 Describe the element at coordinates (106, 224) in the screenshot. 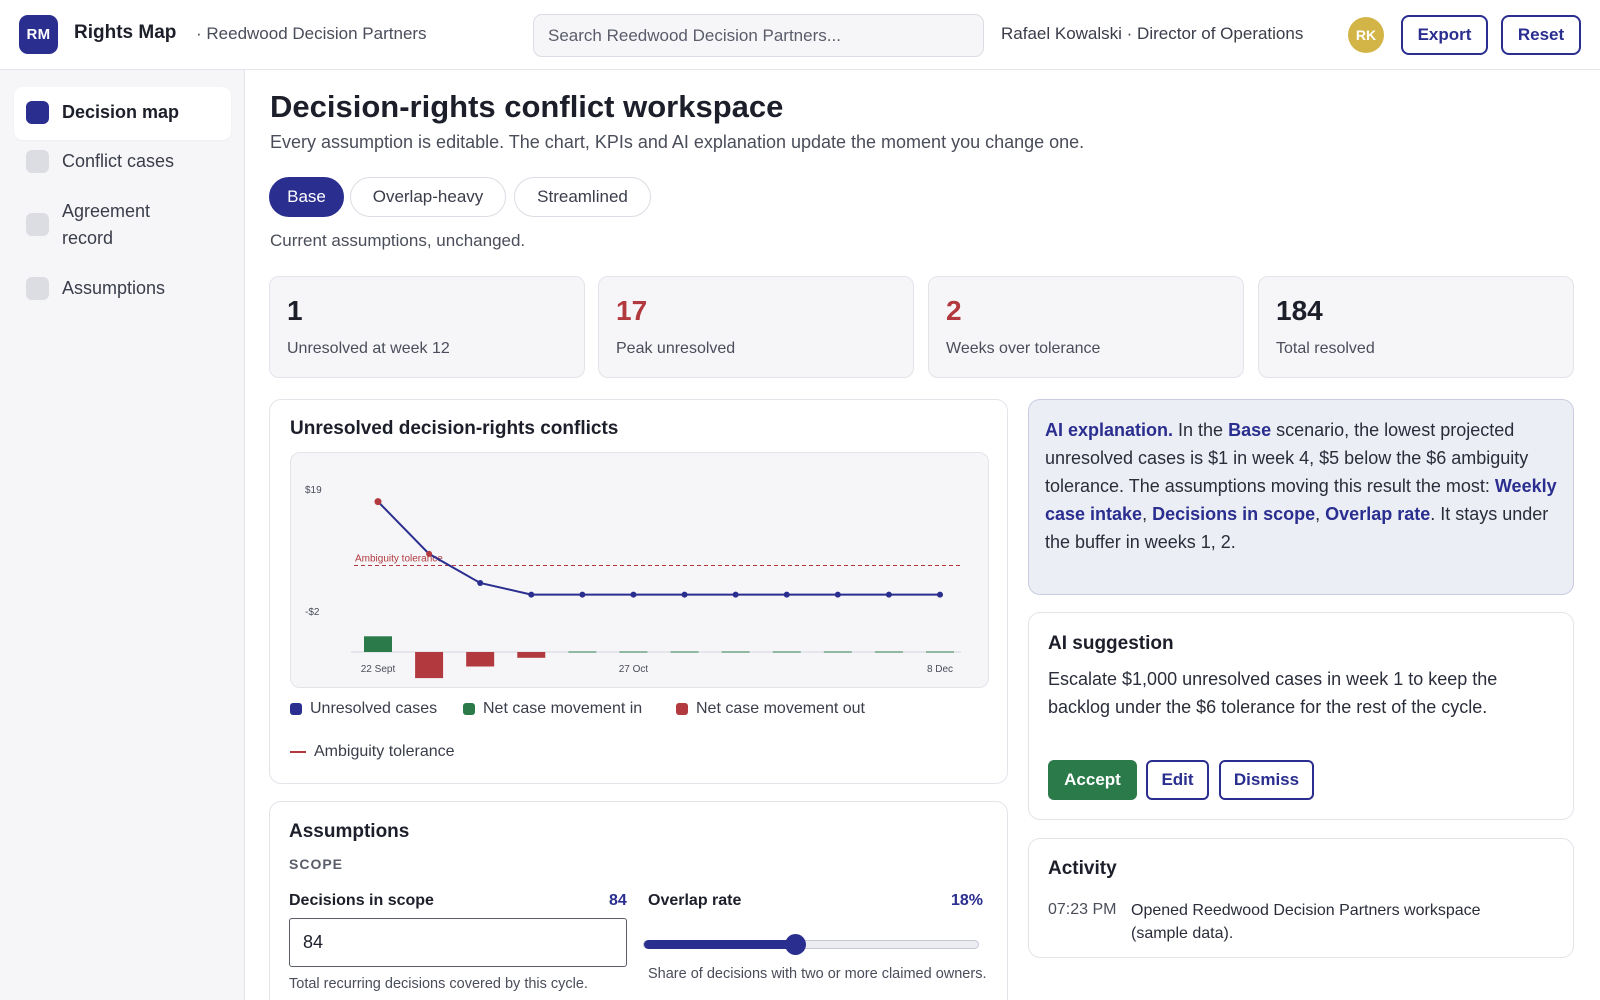

I see `sidebar-item-label: Agreement record` at that location.